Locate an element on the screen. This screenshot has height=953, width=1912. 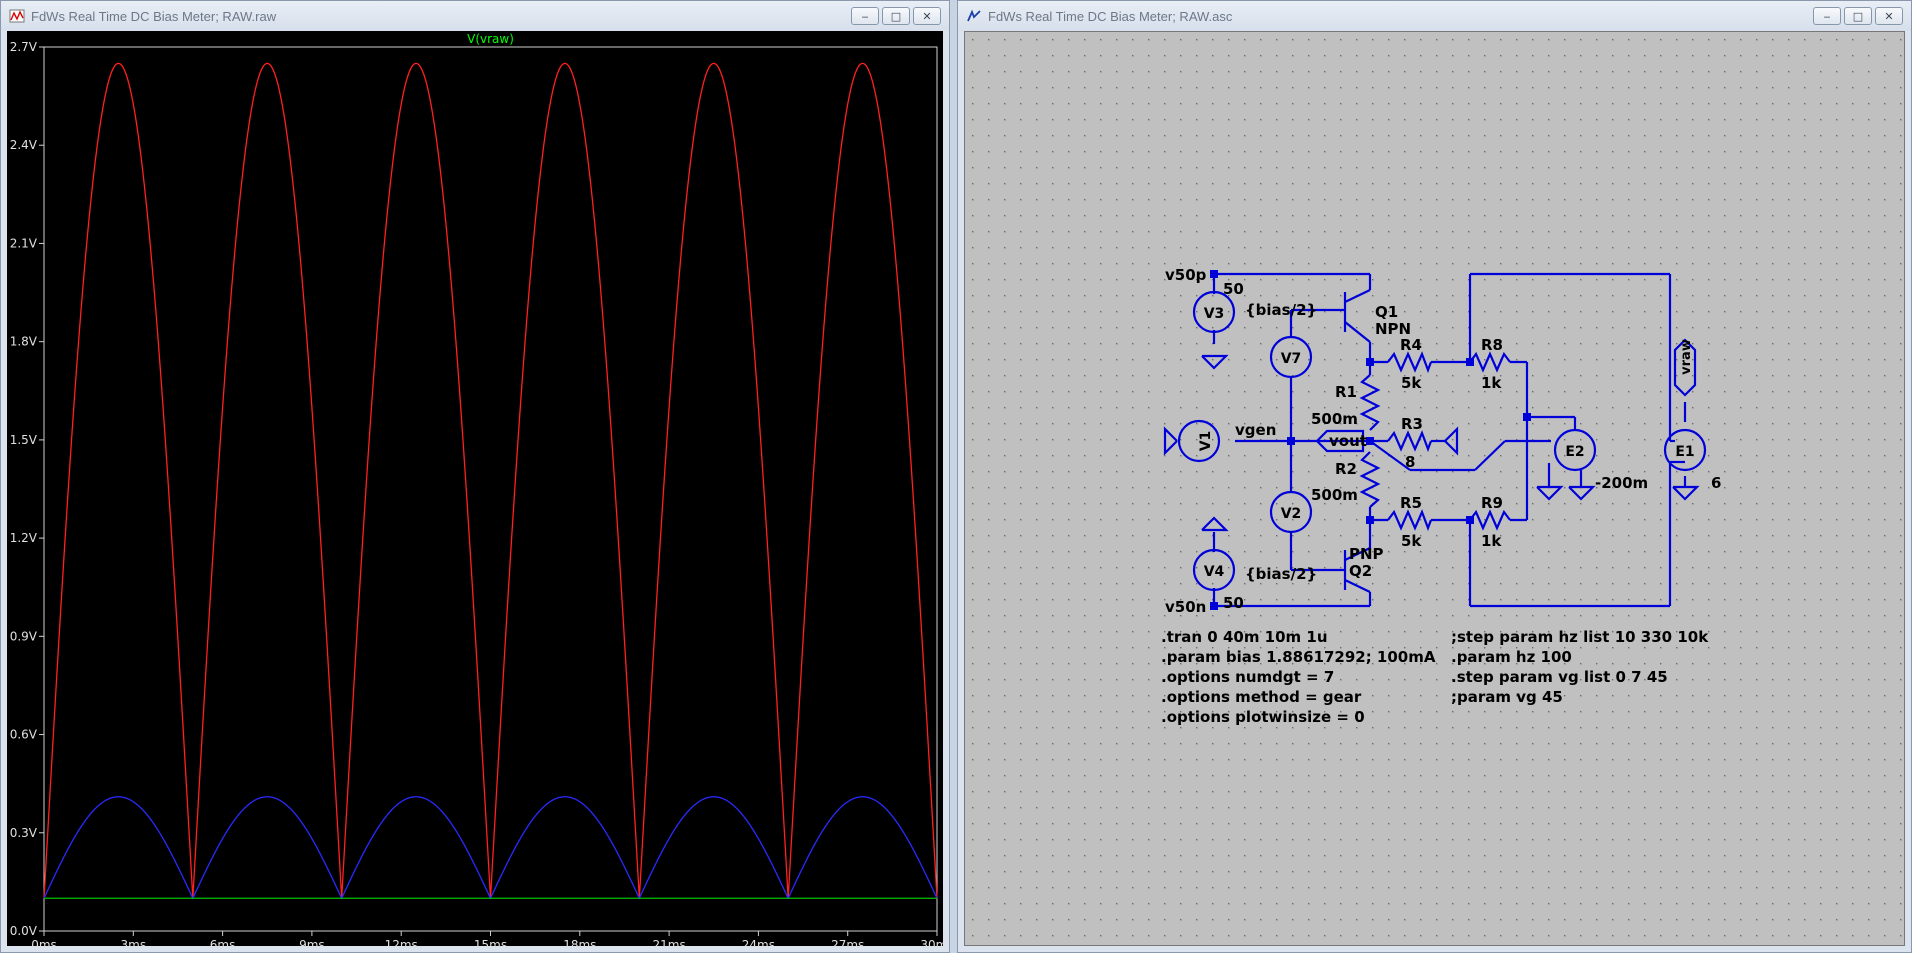
y-tick-label: 1.8V is located at coordinates (24, 342).